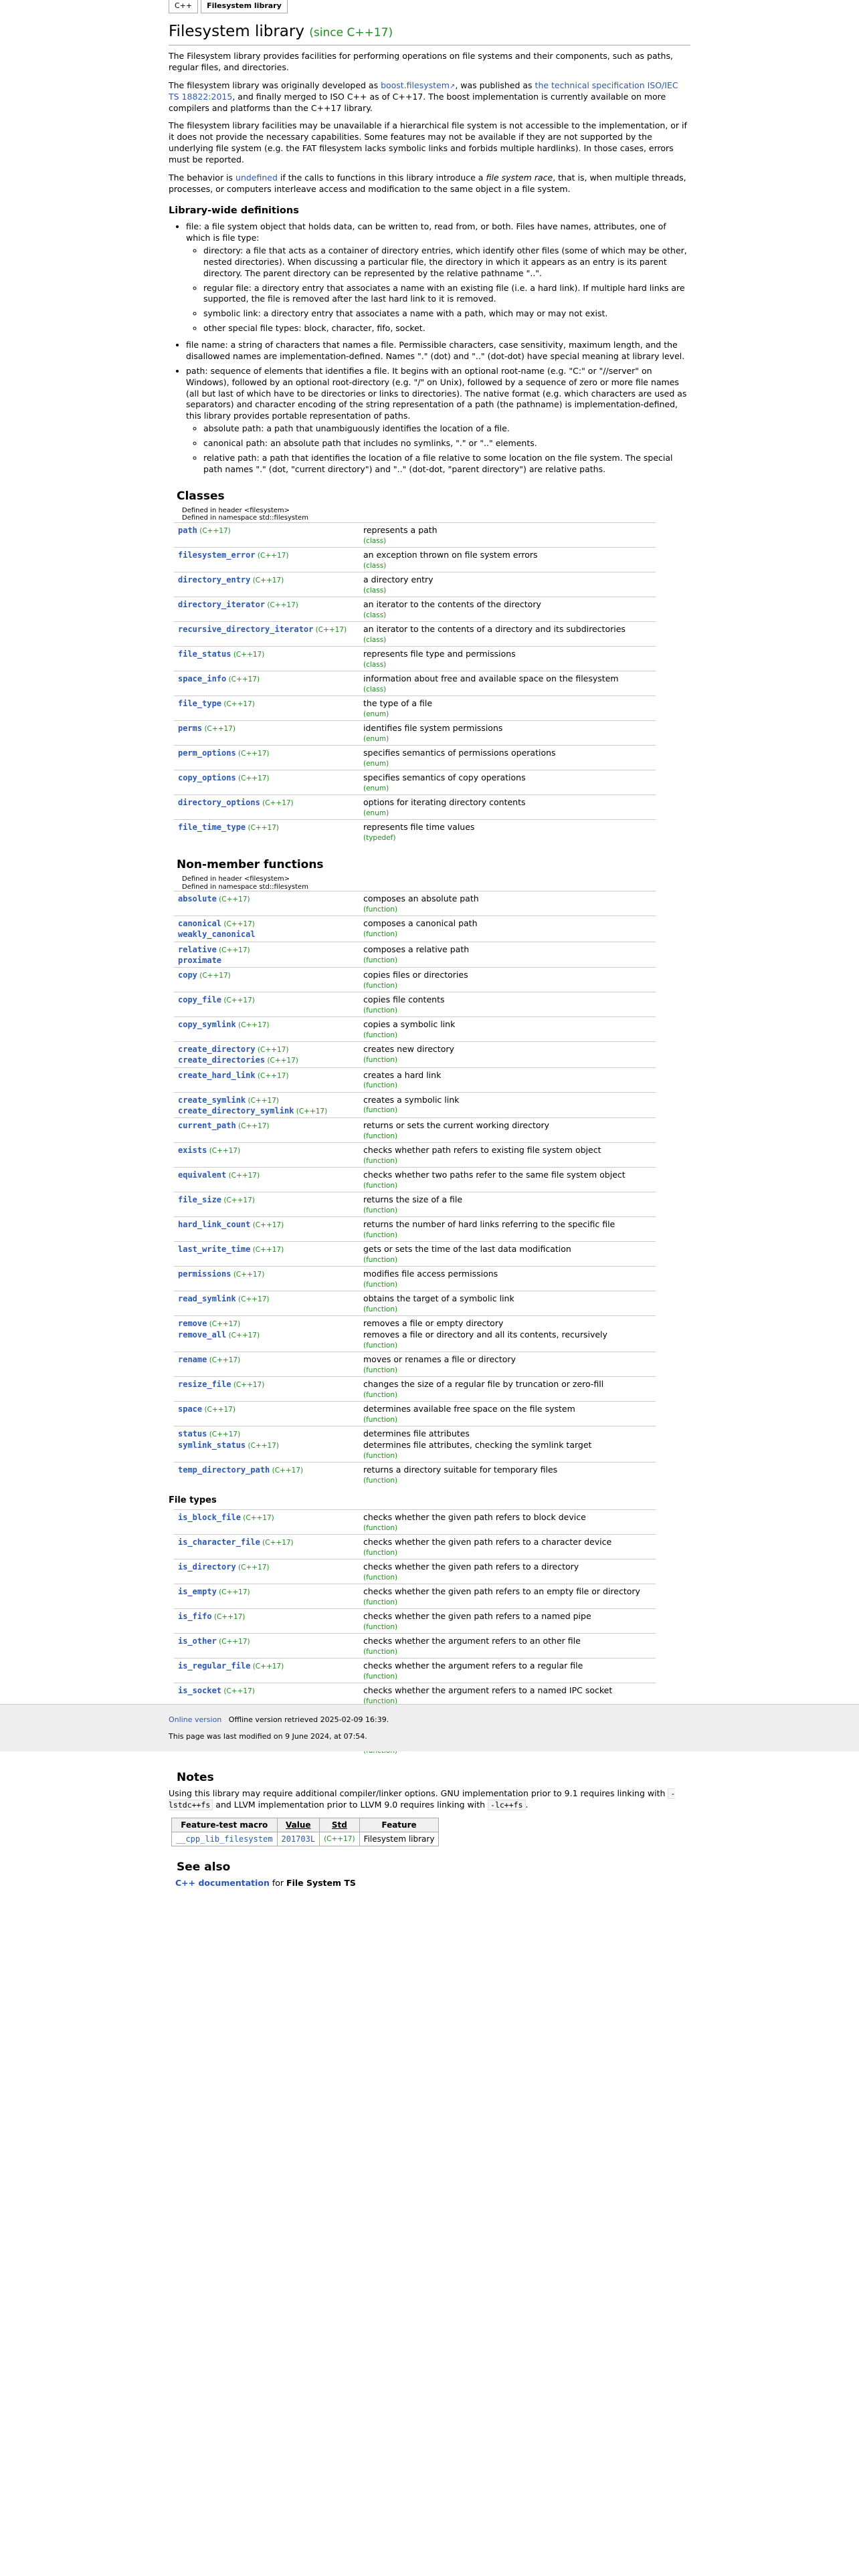 Image resolution: width=859 pixels, height=2576 pixels. What do you see at coordinates (266, 924) in the screenshot?
I see `entry-name-line: canonical (C++17)` at bounding box center [266, 924].